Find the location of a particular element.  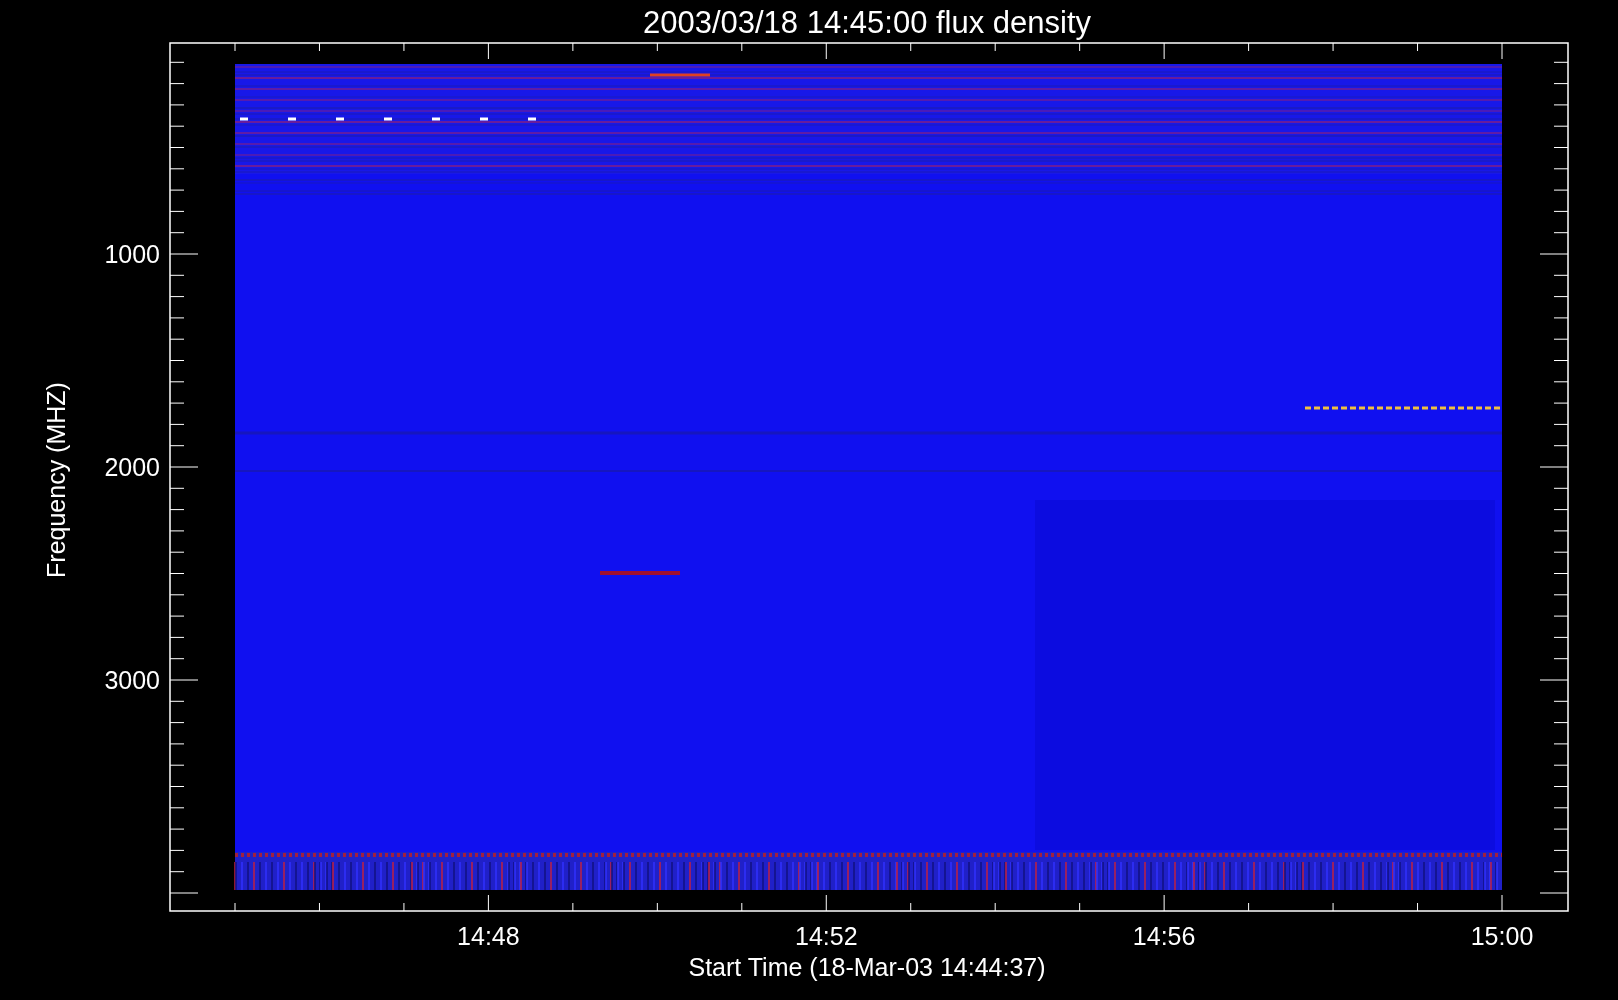

x-axis-label: Start Time (18-Mar-03 14:44:37) is located at coordinates (867, 967).